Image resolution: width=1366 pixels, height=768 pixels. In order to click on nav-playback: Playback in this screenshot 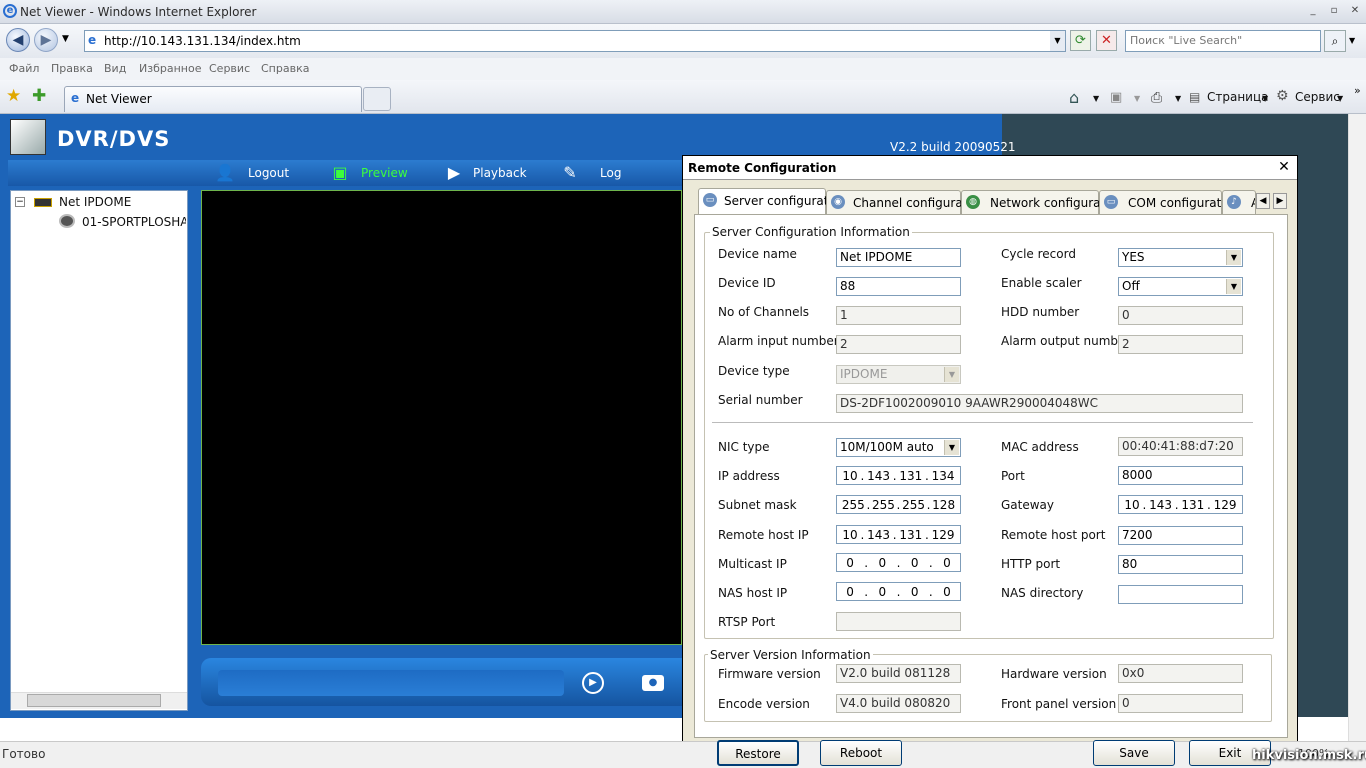, I will do `click(500, 173)`.